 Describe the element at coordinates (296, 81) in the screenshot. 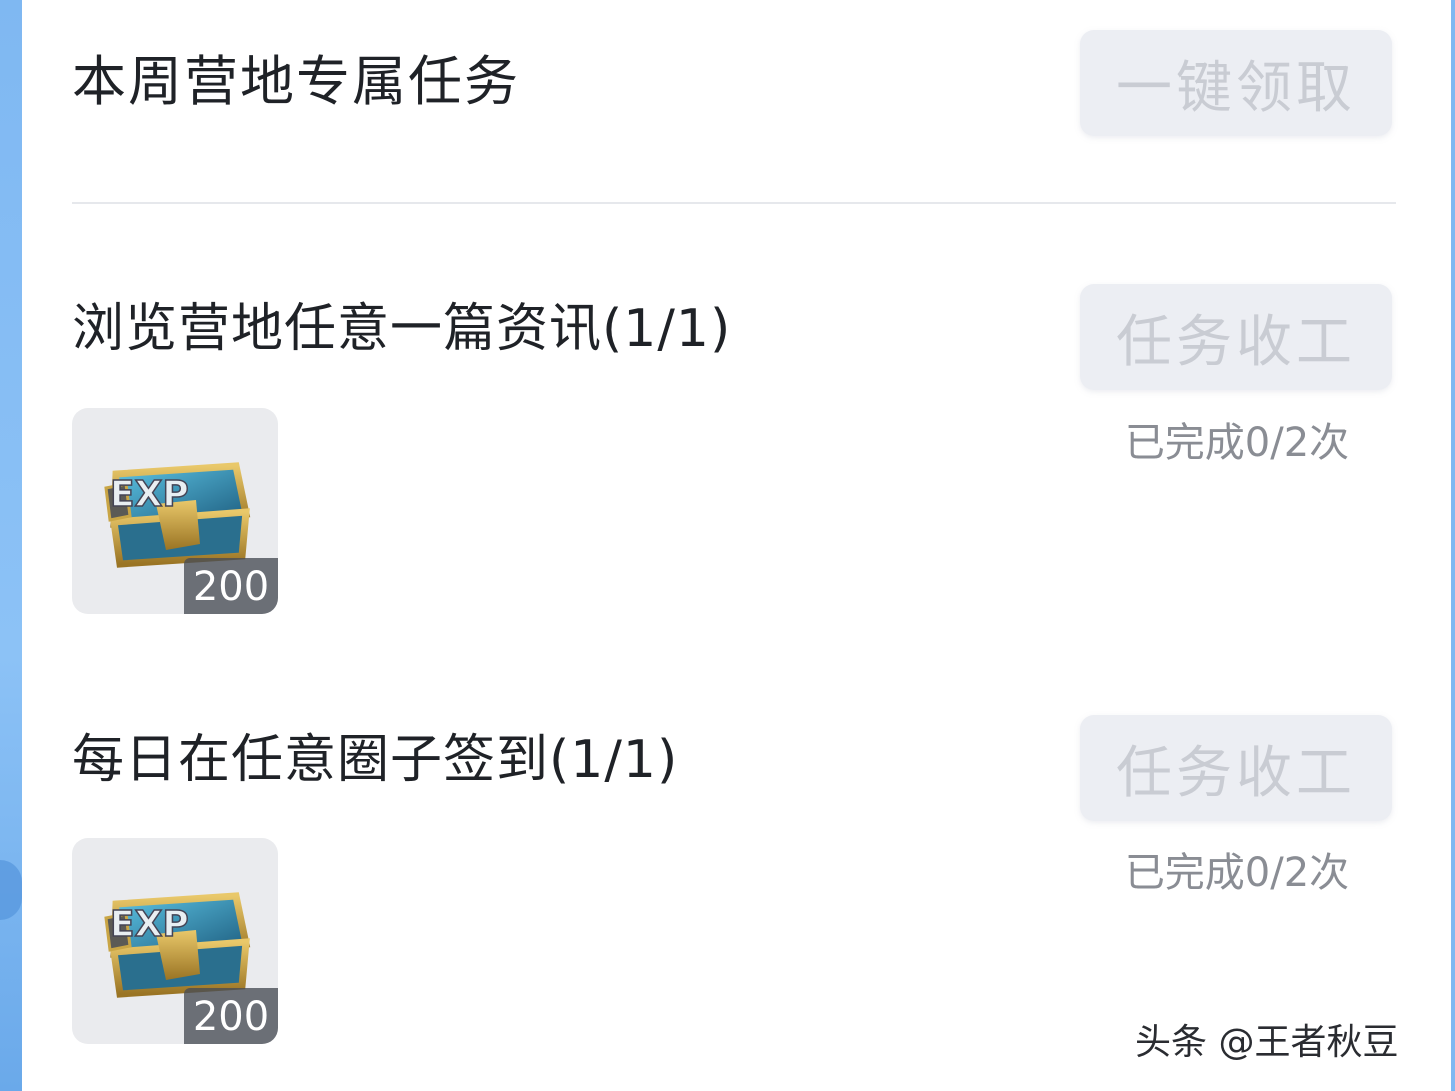

I see `section-title: 本周营地专属任务` at that location.